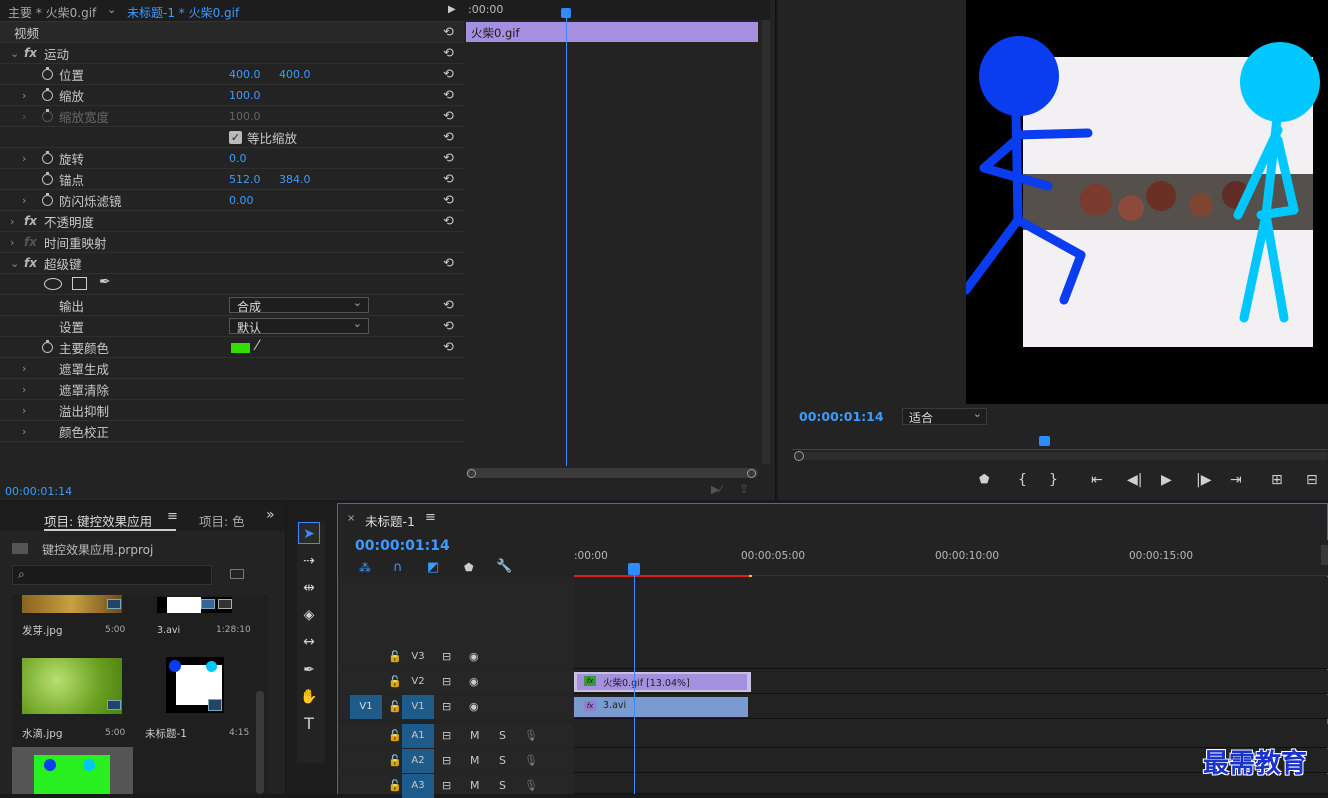 The height and width of the screenshot is (798, 1328). Describe the element at coordinates (1053, 480) in the screenshot. I see `mark-out-icon: }` at that location.